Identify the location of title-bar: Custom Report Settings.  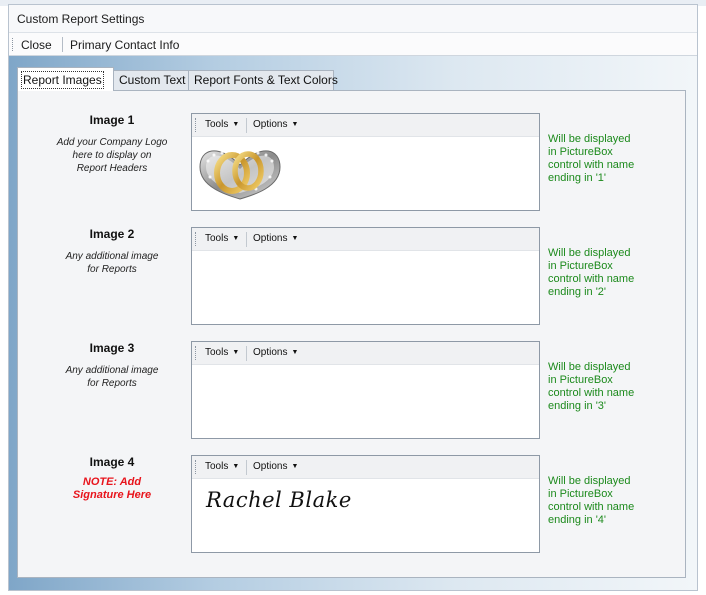
(353, 19).